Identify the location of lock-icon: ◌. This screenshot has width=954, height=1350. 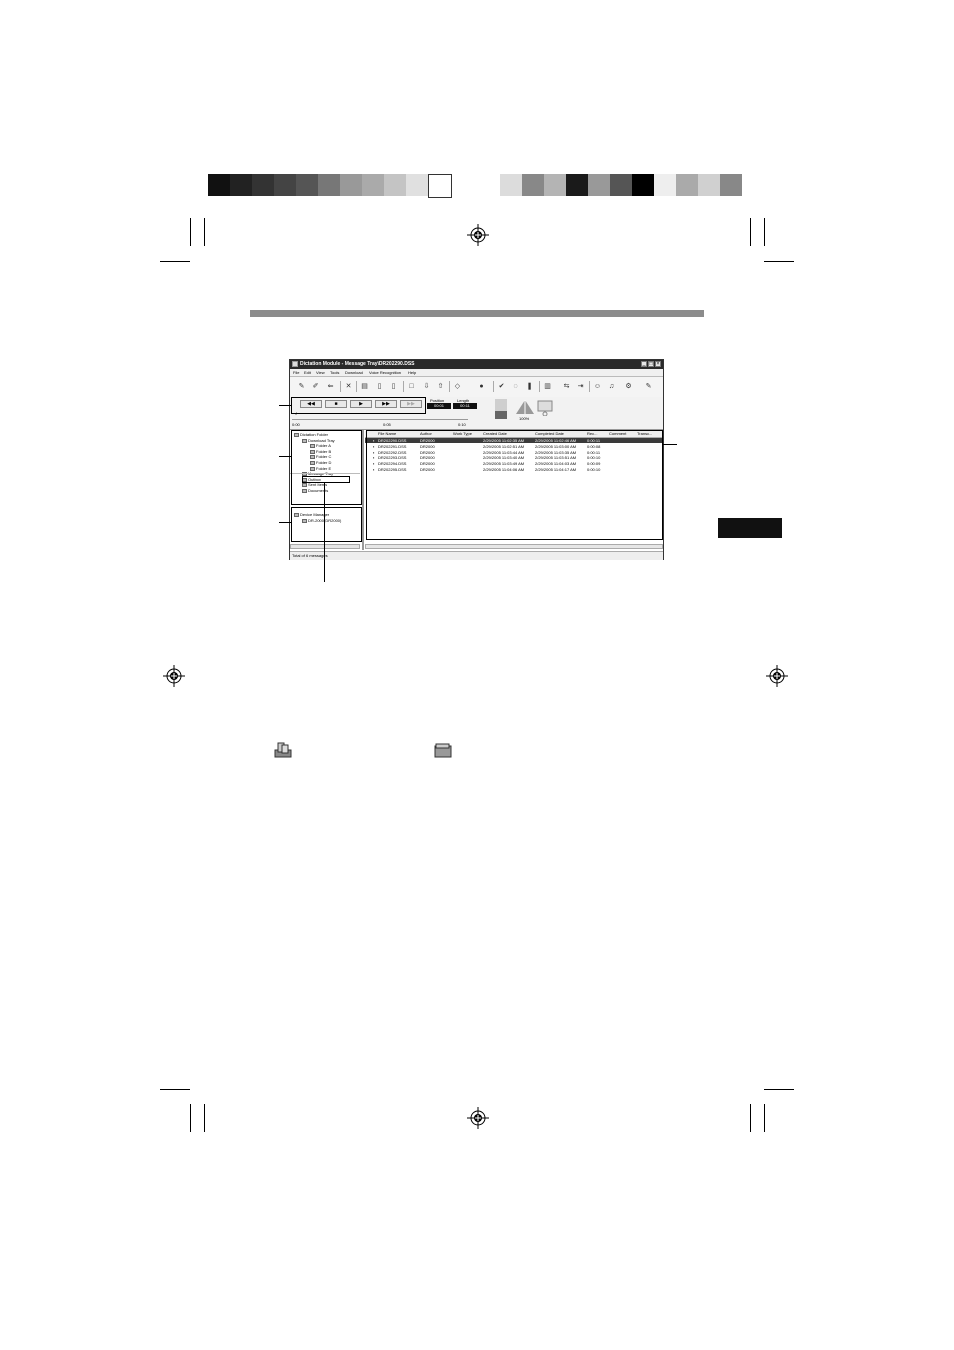
(515, 386).